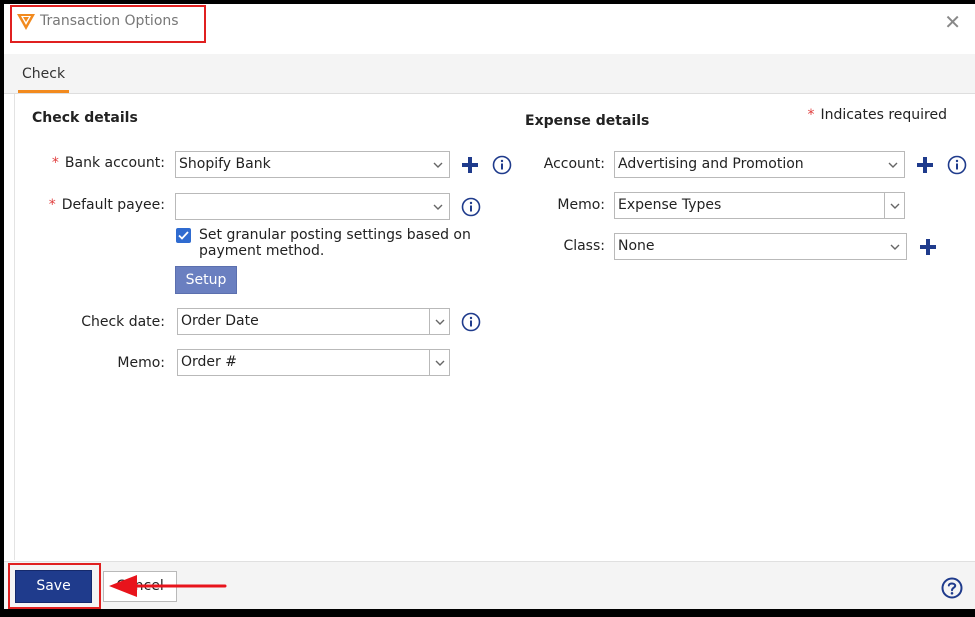 This screenshot has width=975, height=617. Describe the element at coordinates (54, 586) in the screenshot. I see `save-highlight-box` at that location.